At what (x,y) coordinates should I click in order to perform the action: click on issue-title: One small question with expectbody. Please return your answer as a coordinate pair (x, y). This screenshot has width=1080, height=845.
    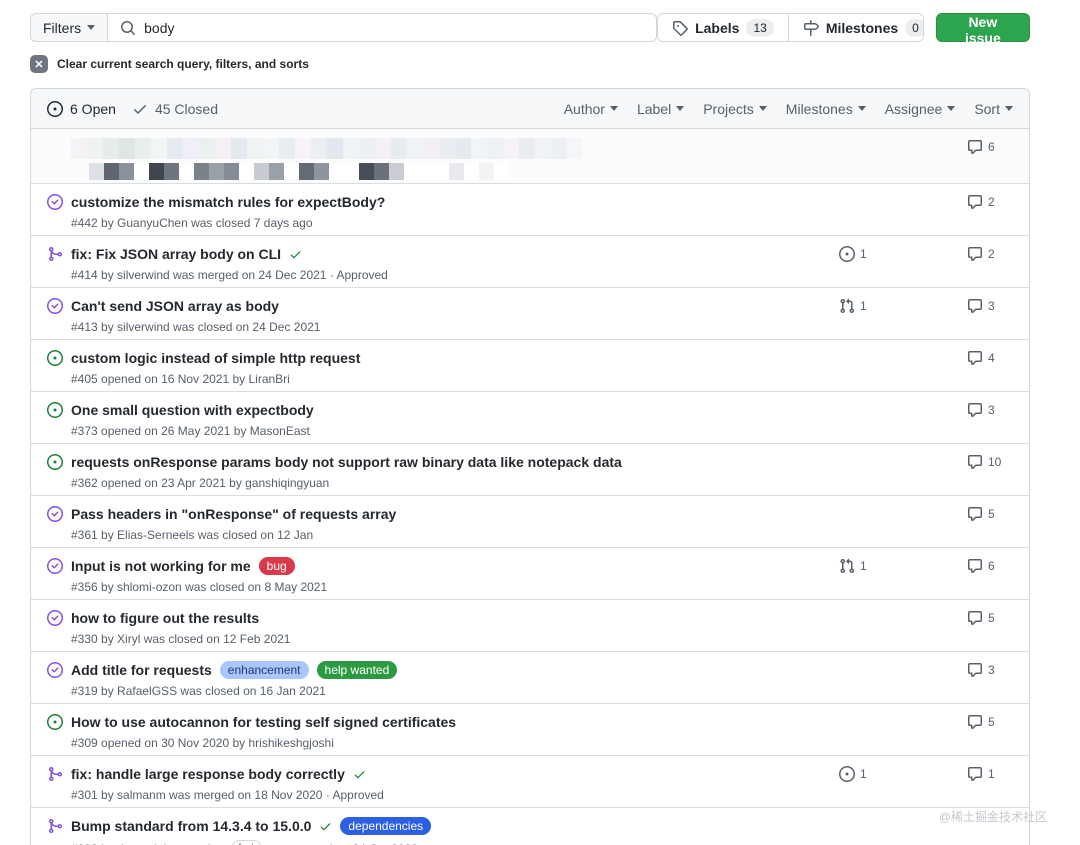
    Looking at the image, I should click on (192, 410).